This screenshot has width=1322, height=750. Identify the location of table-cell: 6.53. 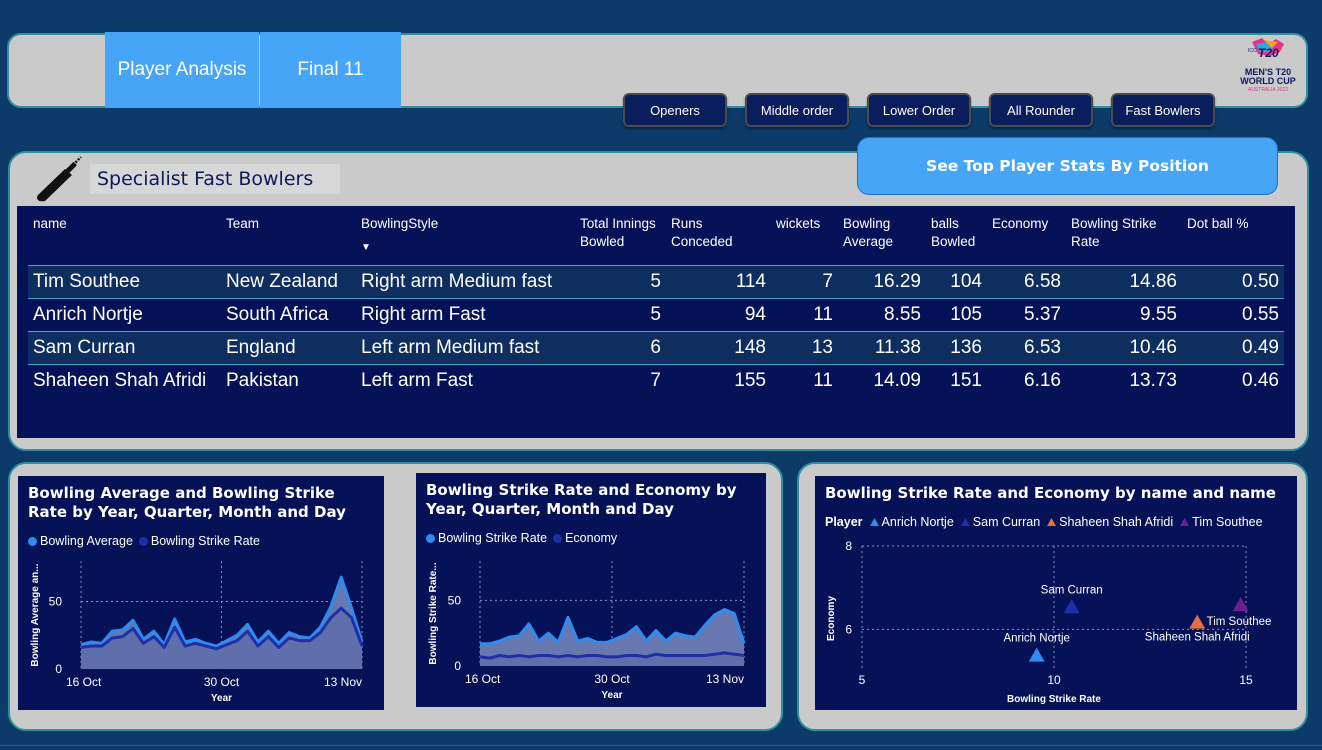
(1026, 347).